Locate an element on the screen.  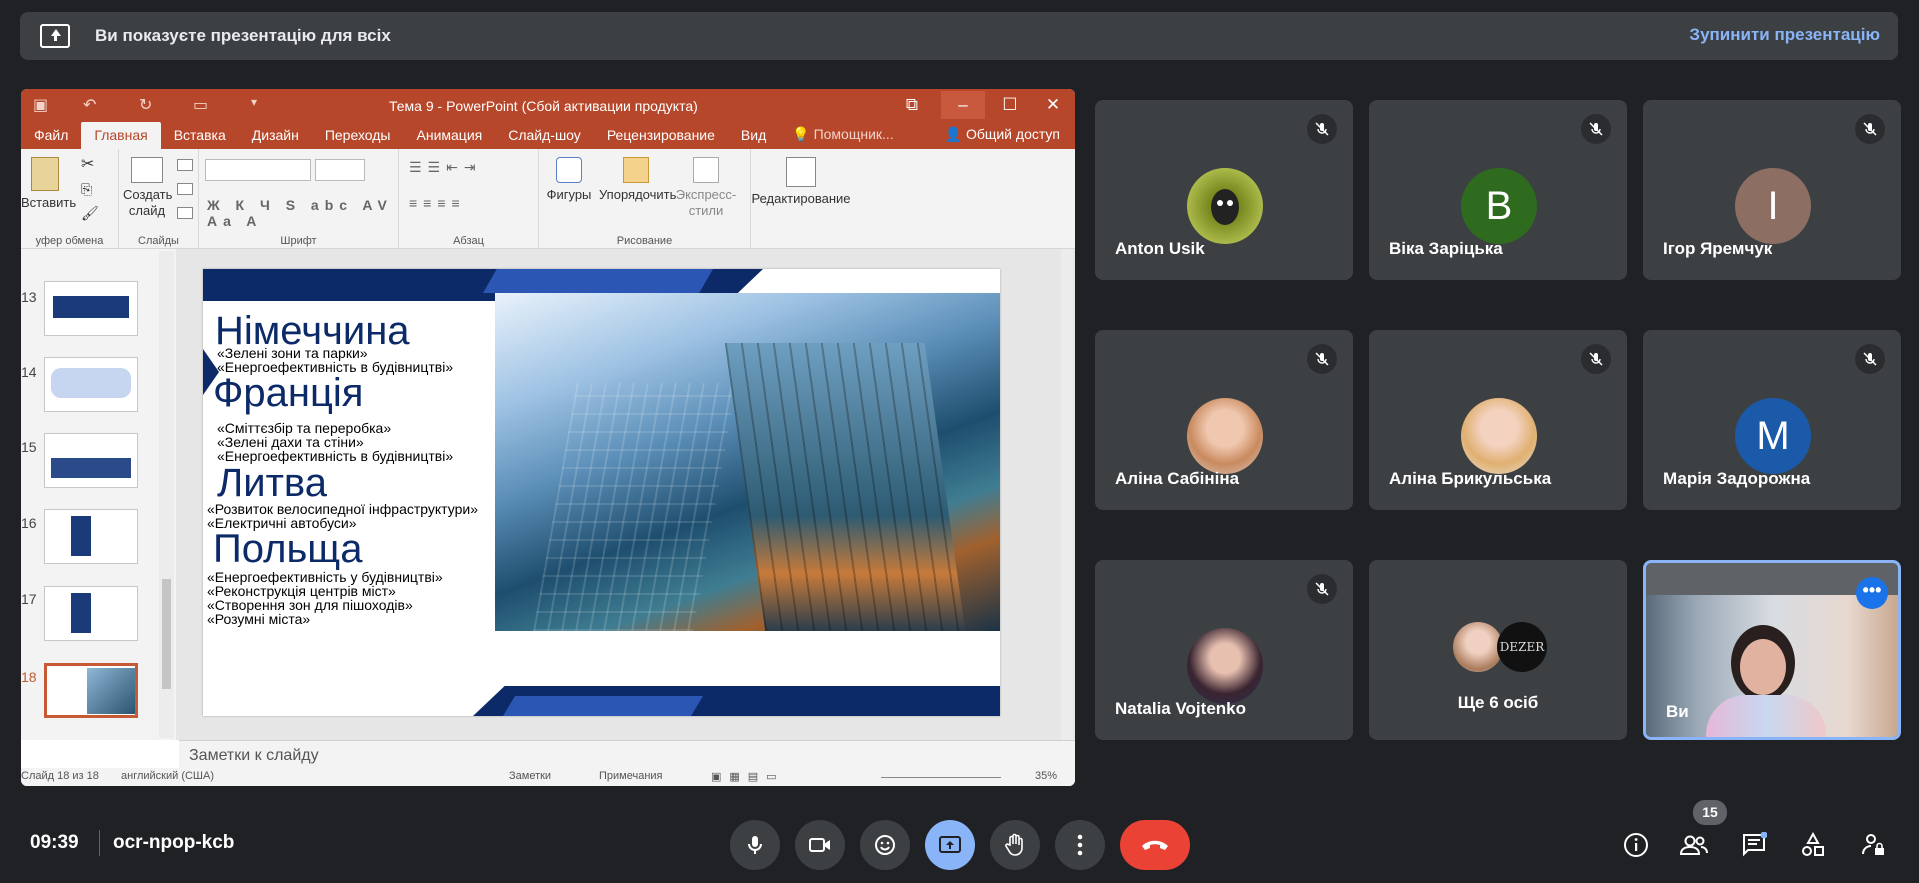
raise-hand-button is located at coordinates (1015, 845).